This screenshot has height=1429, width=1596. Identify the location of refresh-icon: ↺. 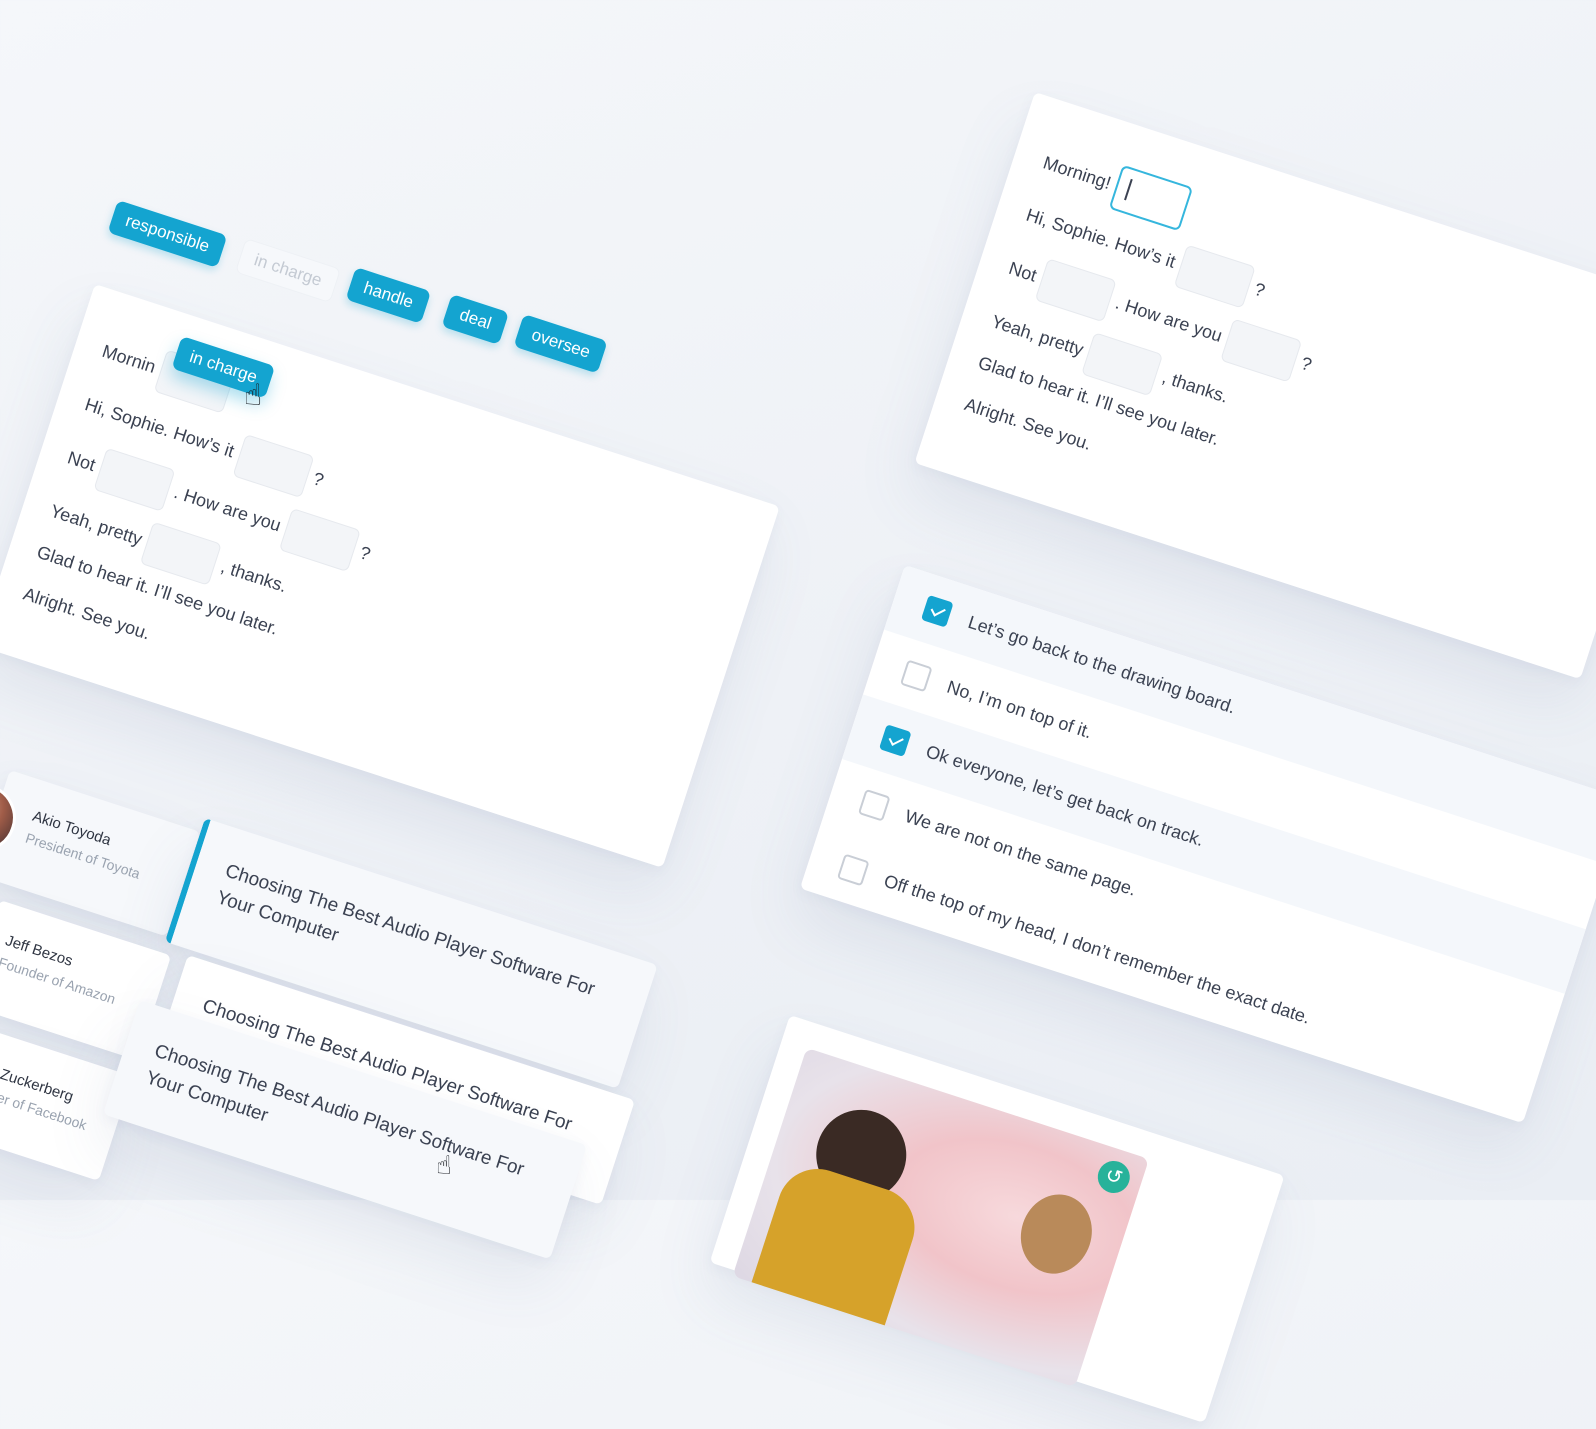
(1113, 1177).